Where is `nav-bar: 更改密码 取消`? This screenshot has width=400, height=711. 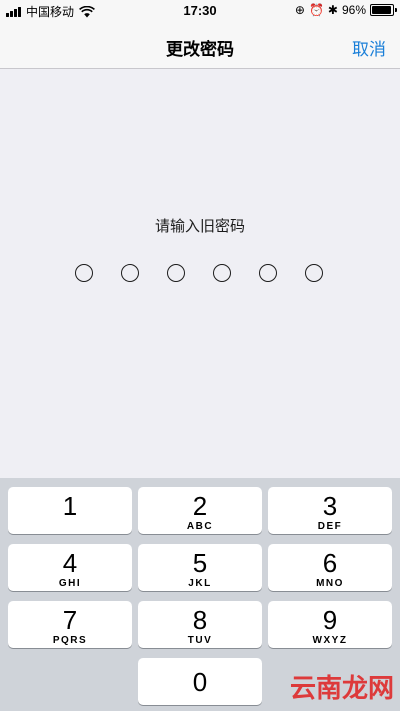 nav-bar: 更改密码 取消 is located at coordinates (200, 45).